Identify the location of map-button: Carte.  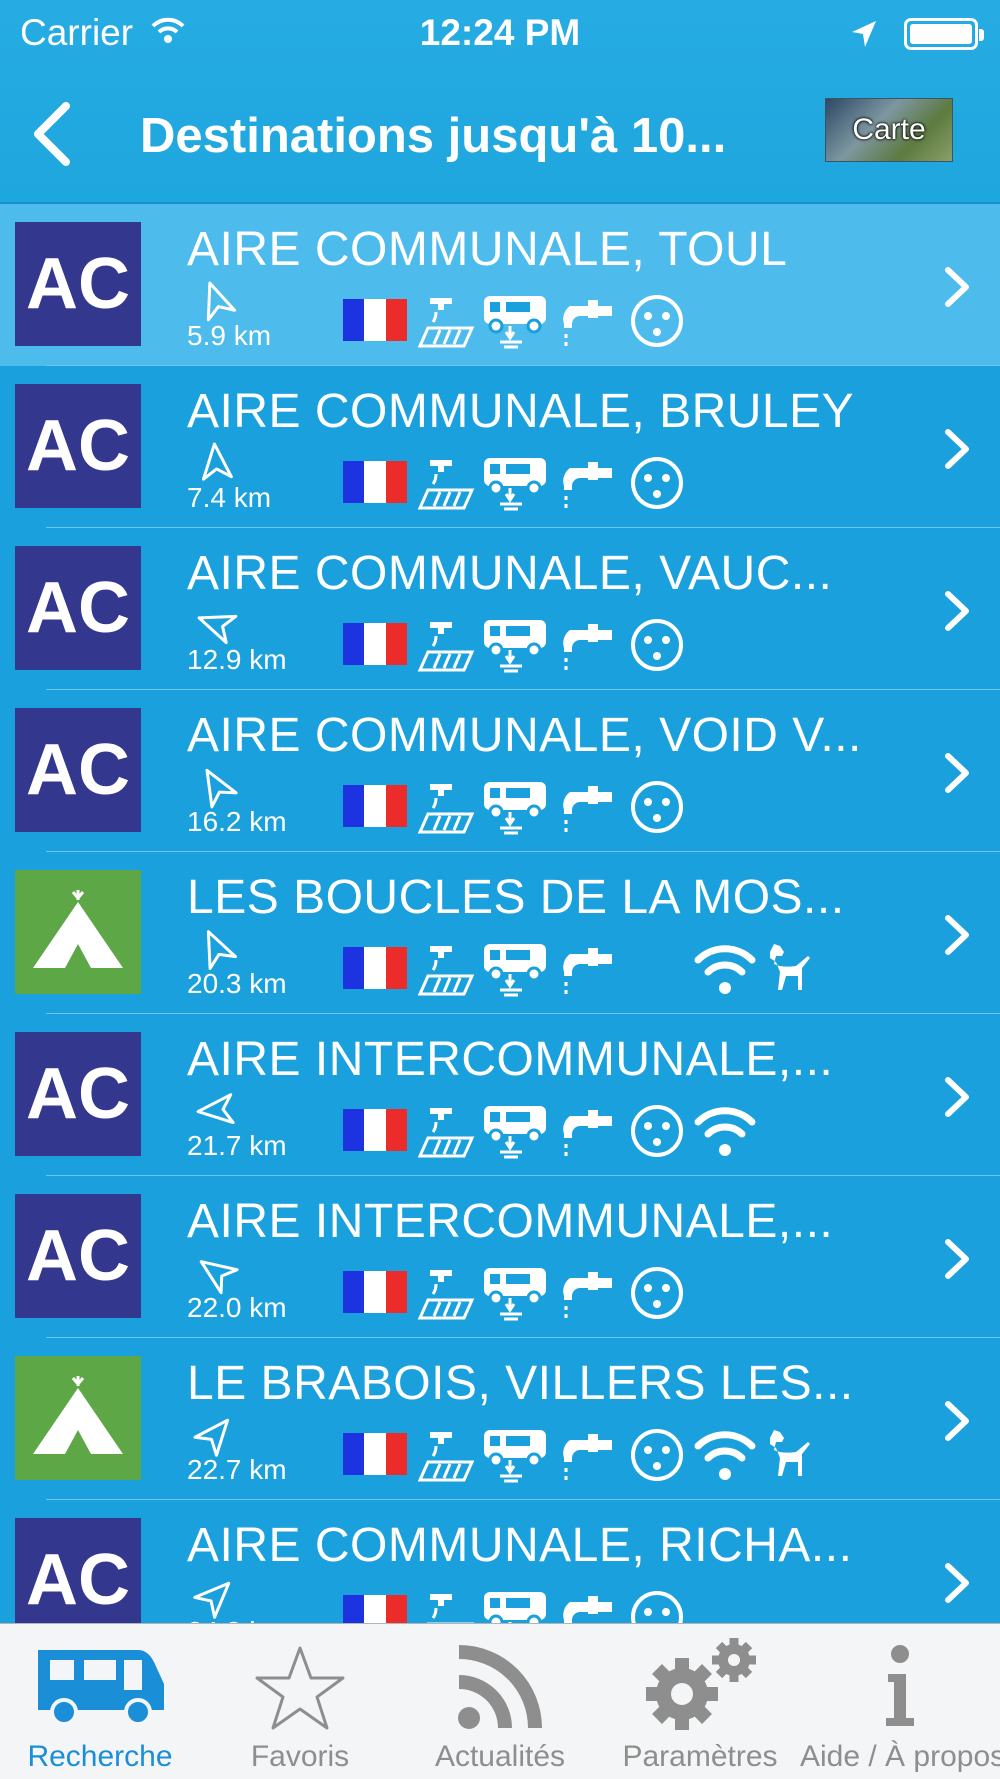
(889, 130).